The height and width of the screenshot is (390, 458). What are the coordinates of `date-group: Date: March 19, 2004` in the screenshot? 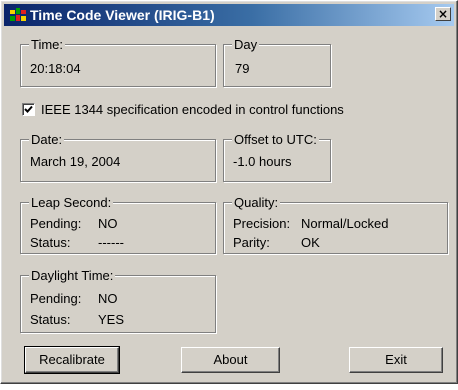 It's located at (118, 157).